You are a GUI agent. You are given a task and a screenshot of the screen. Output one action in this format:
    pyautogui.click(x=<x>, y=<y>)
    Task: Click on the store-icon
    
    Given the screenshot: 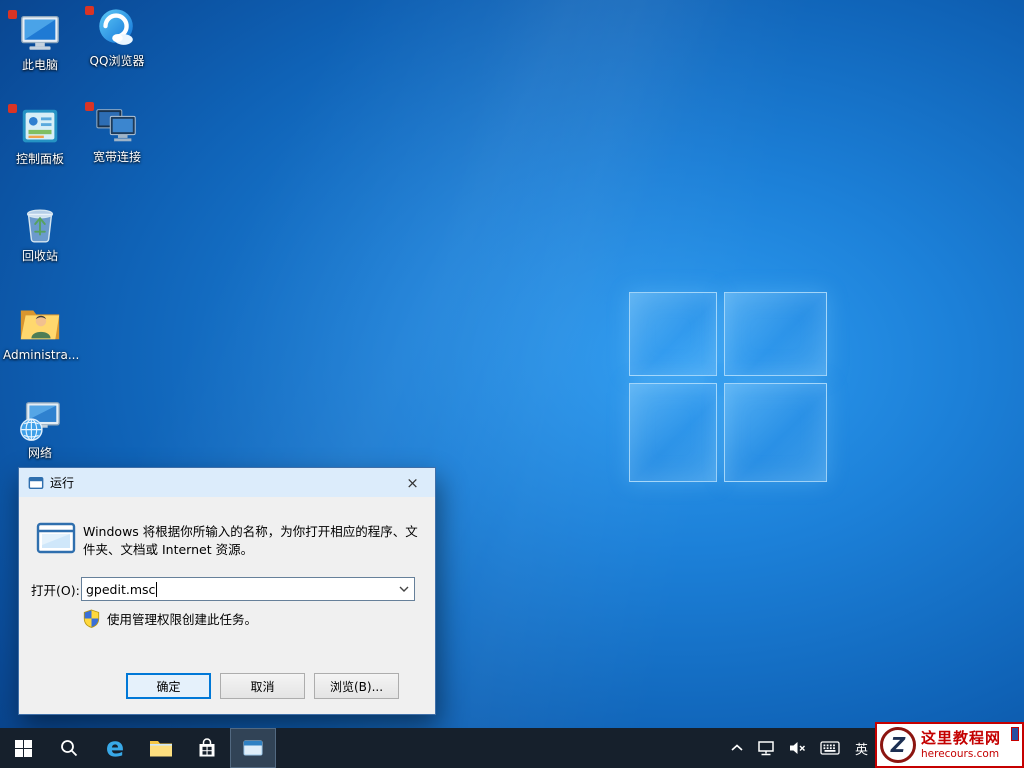 What is the action you would take?
    pyautogui.click(x=207, y=746)
    